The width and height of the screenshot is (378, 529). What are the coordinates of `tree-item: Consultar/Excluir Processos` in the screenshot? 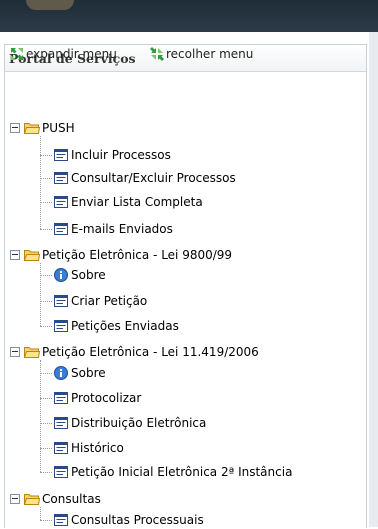 It's located at (145, 178).